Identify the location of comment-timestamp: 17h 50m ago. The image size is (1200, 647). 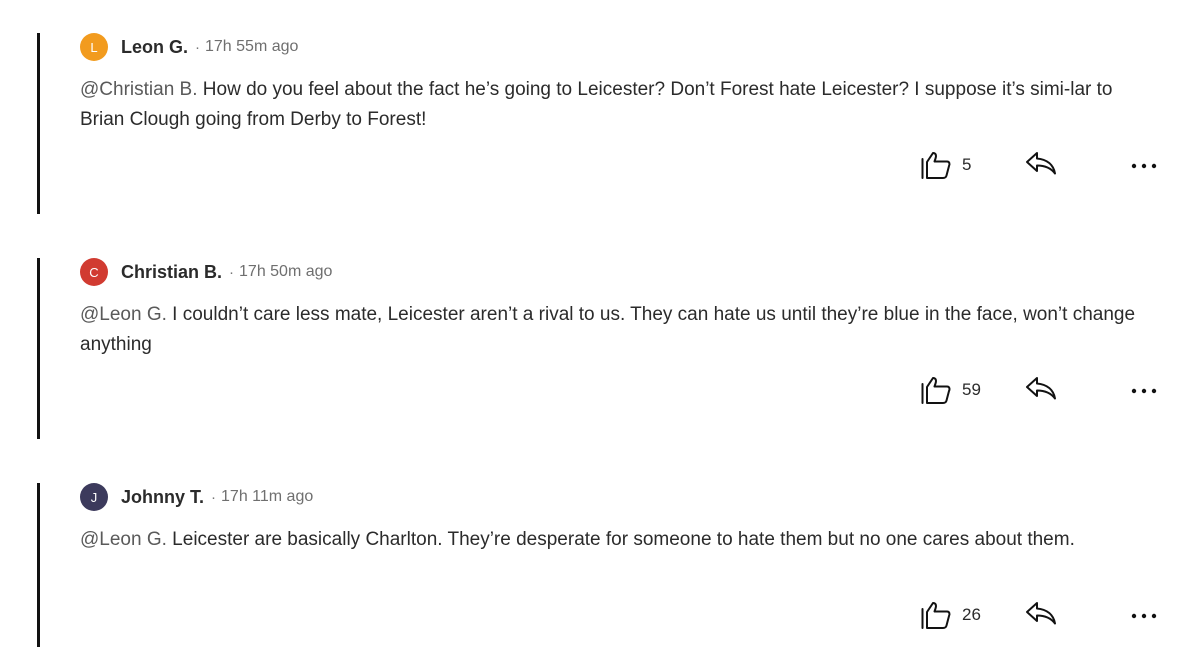
(286, 271).